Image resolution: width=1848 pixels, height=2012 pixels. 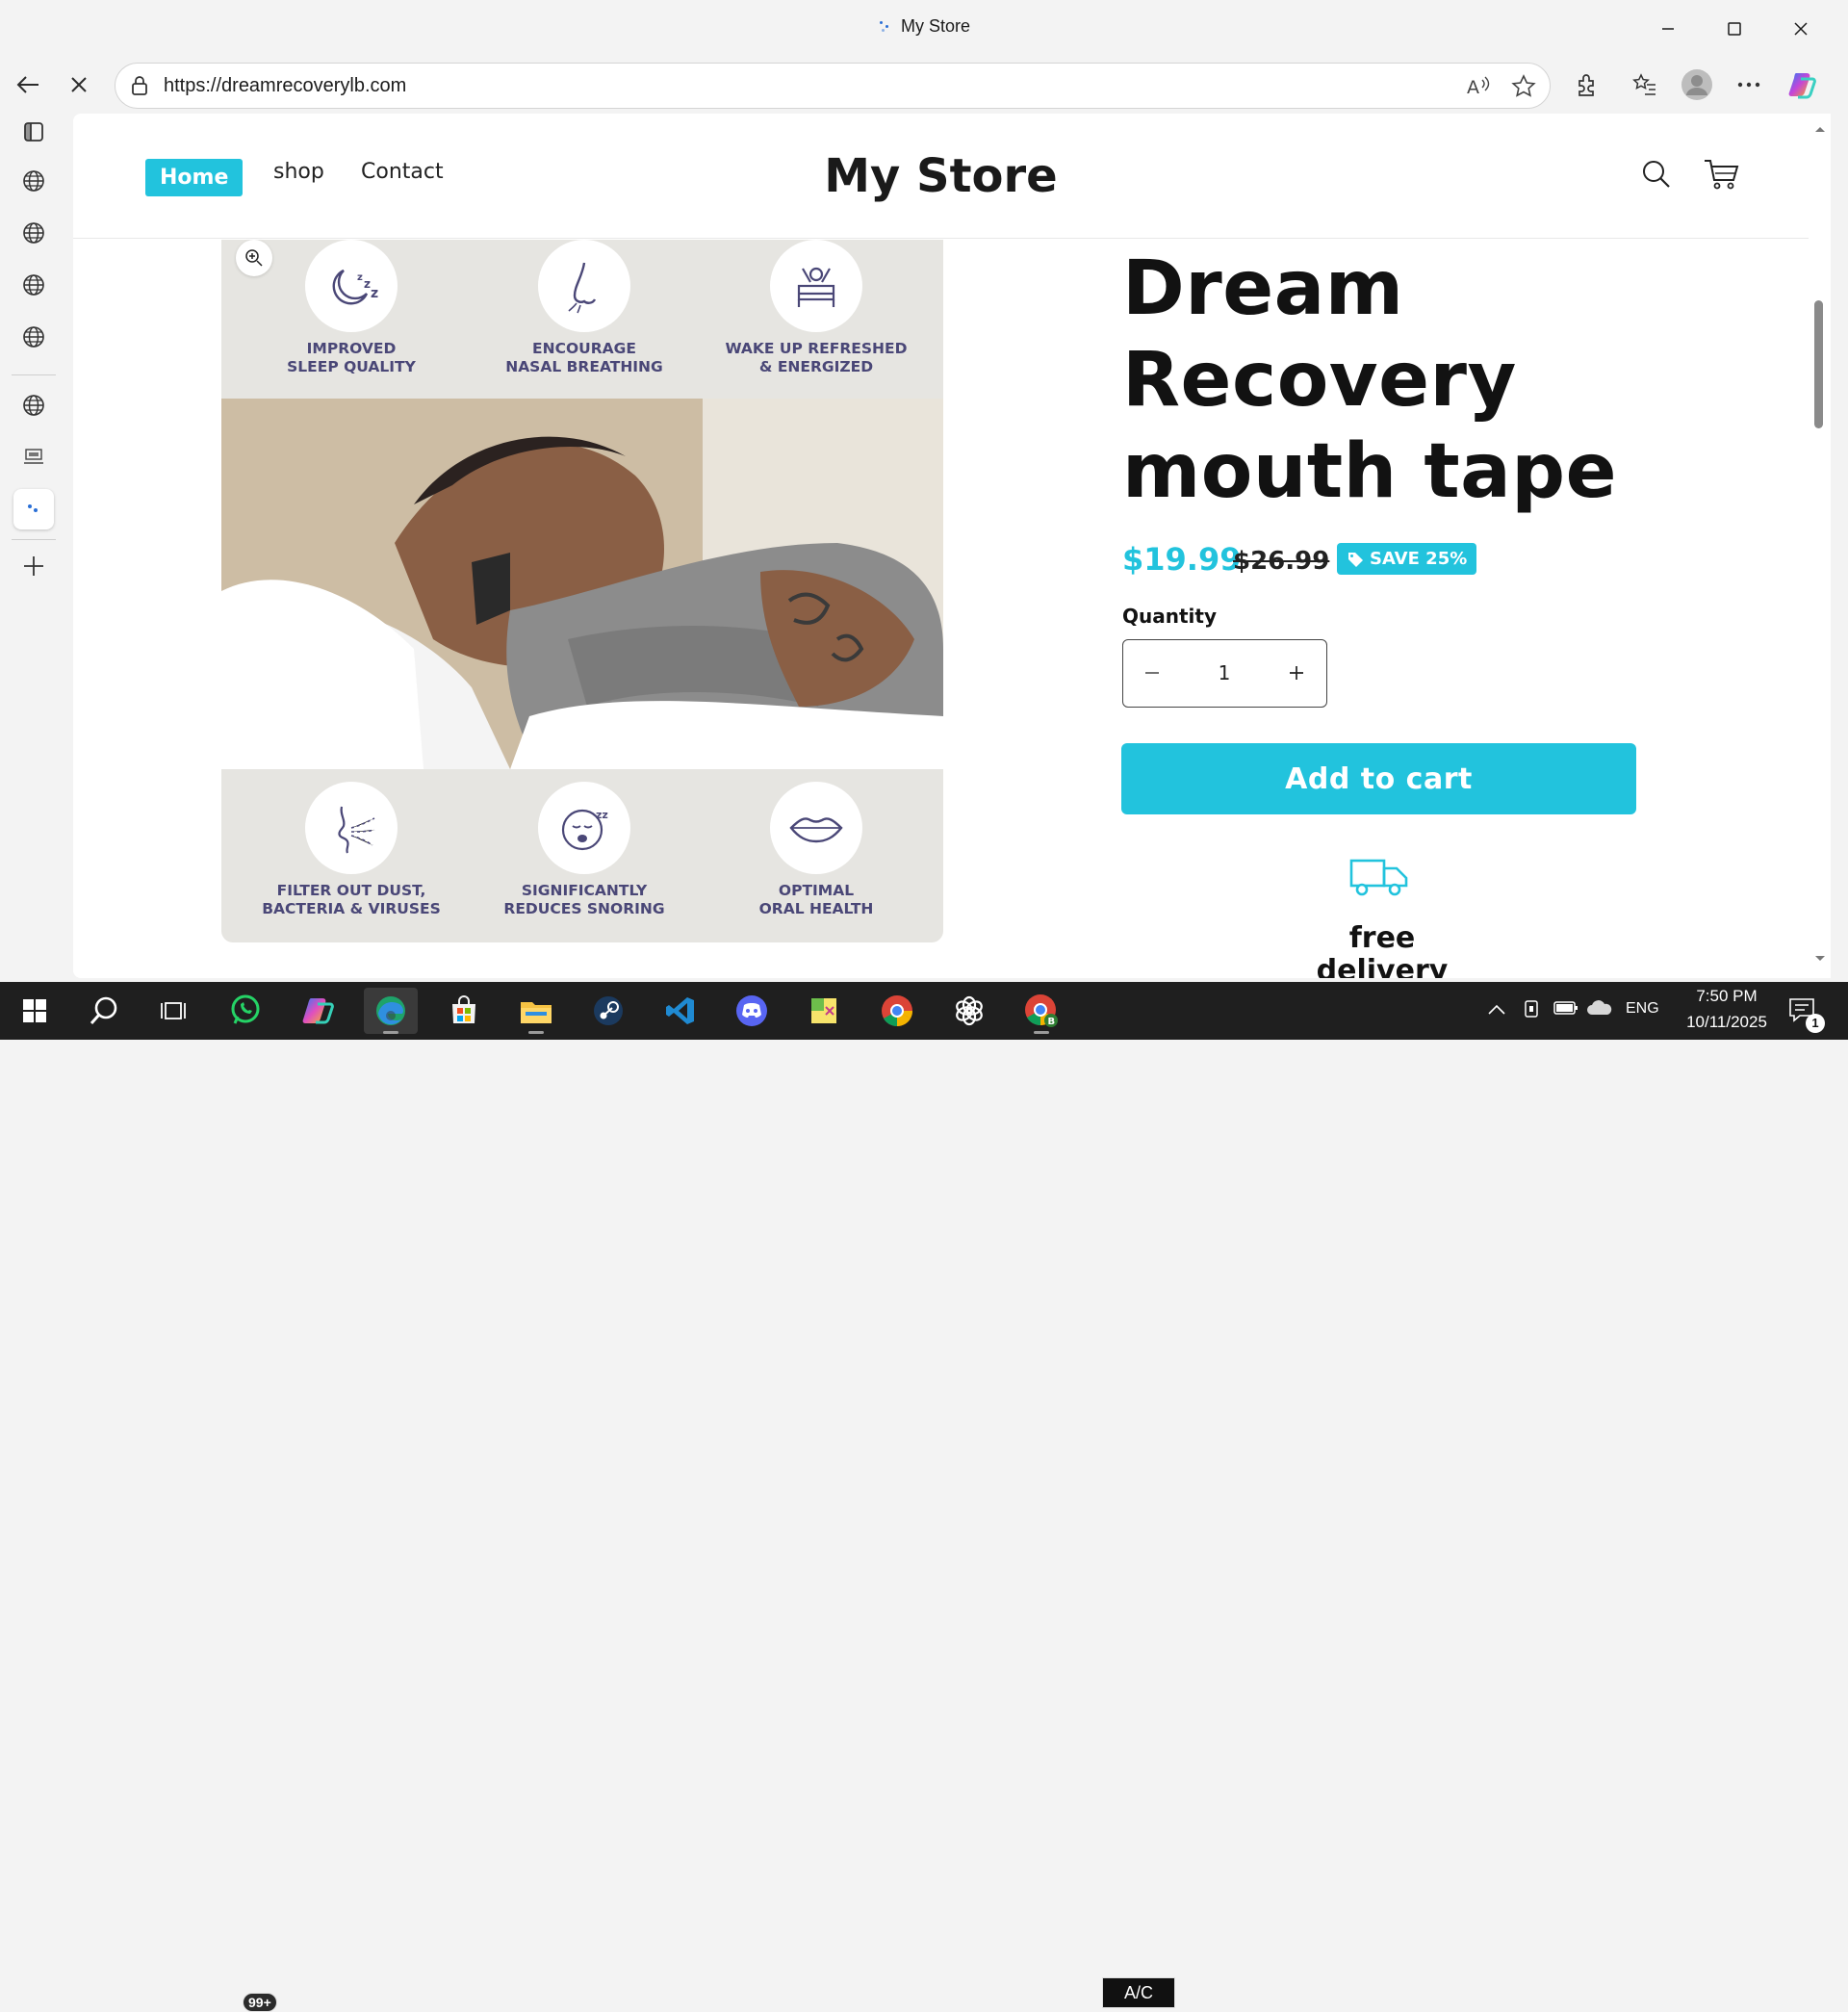 I want to click on minimize-button, so click(x=1668, y=29).